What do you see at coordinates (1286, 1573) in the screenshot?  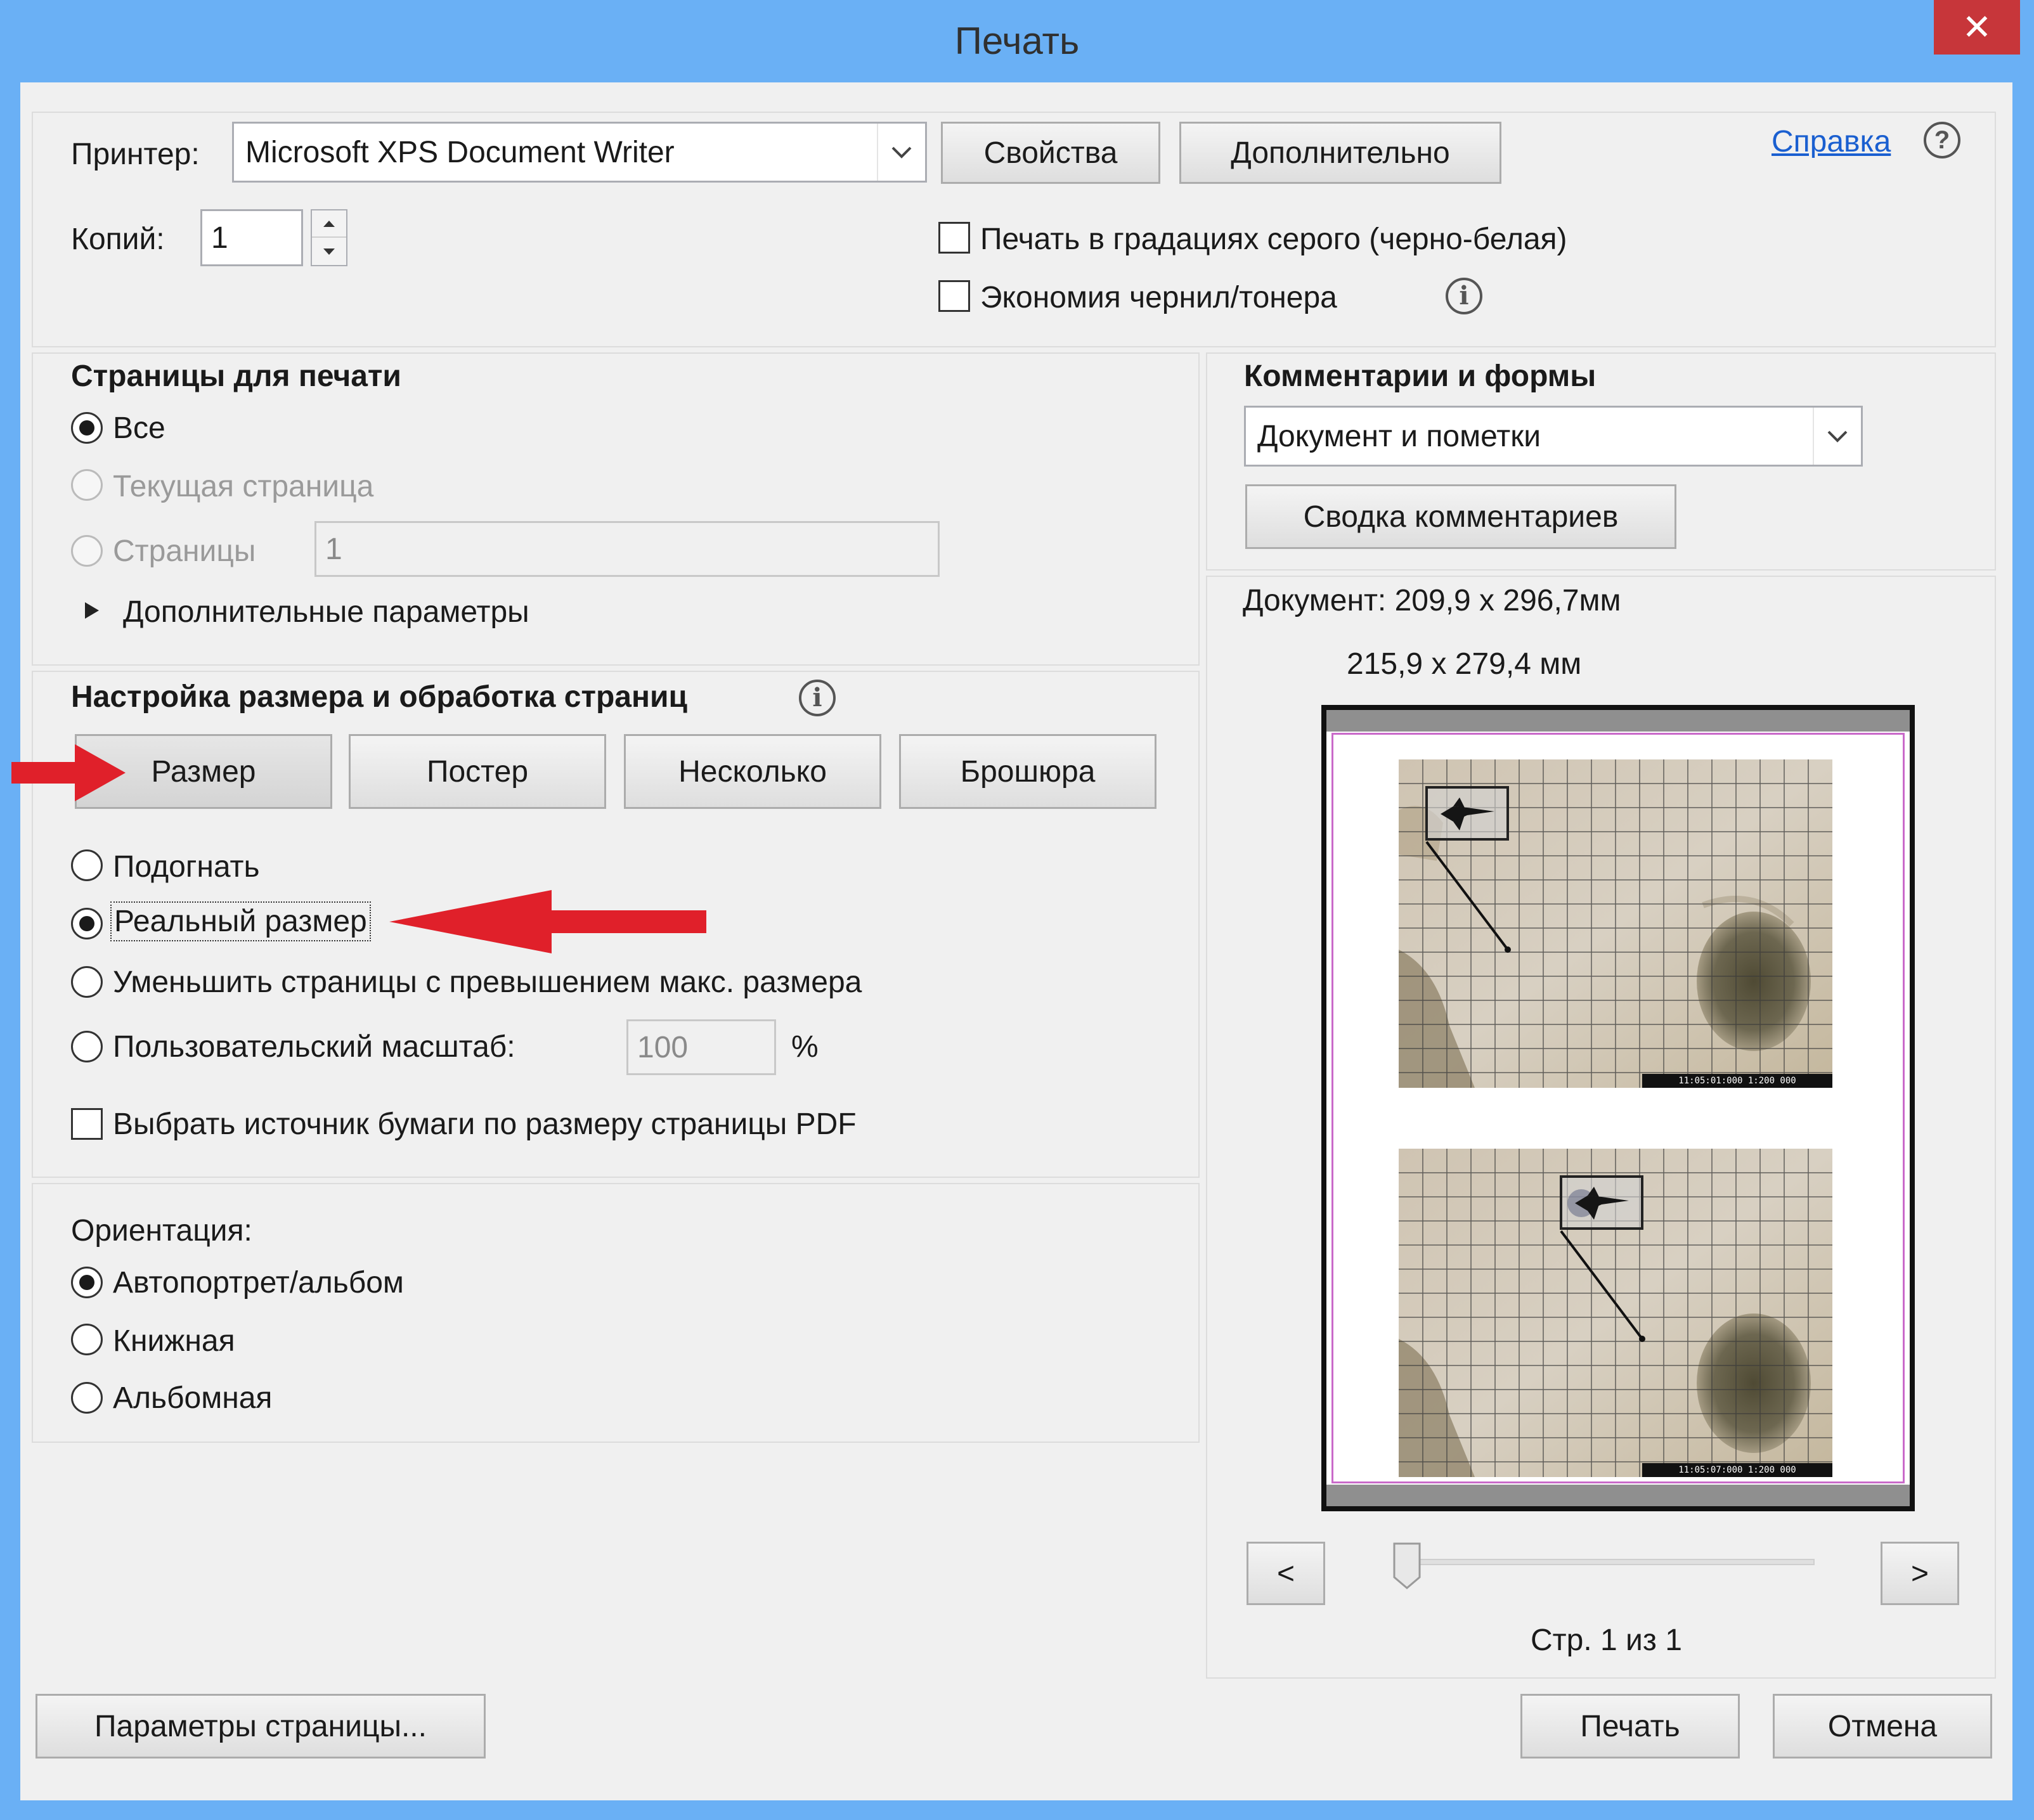 I see `prev-page-button: <` at bounding box center [1286, 1573].